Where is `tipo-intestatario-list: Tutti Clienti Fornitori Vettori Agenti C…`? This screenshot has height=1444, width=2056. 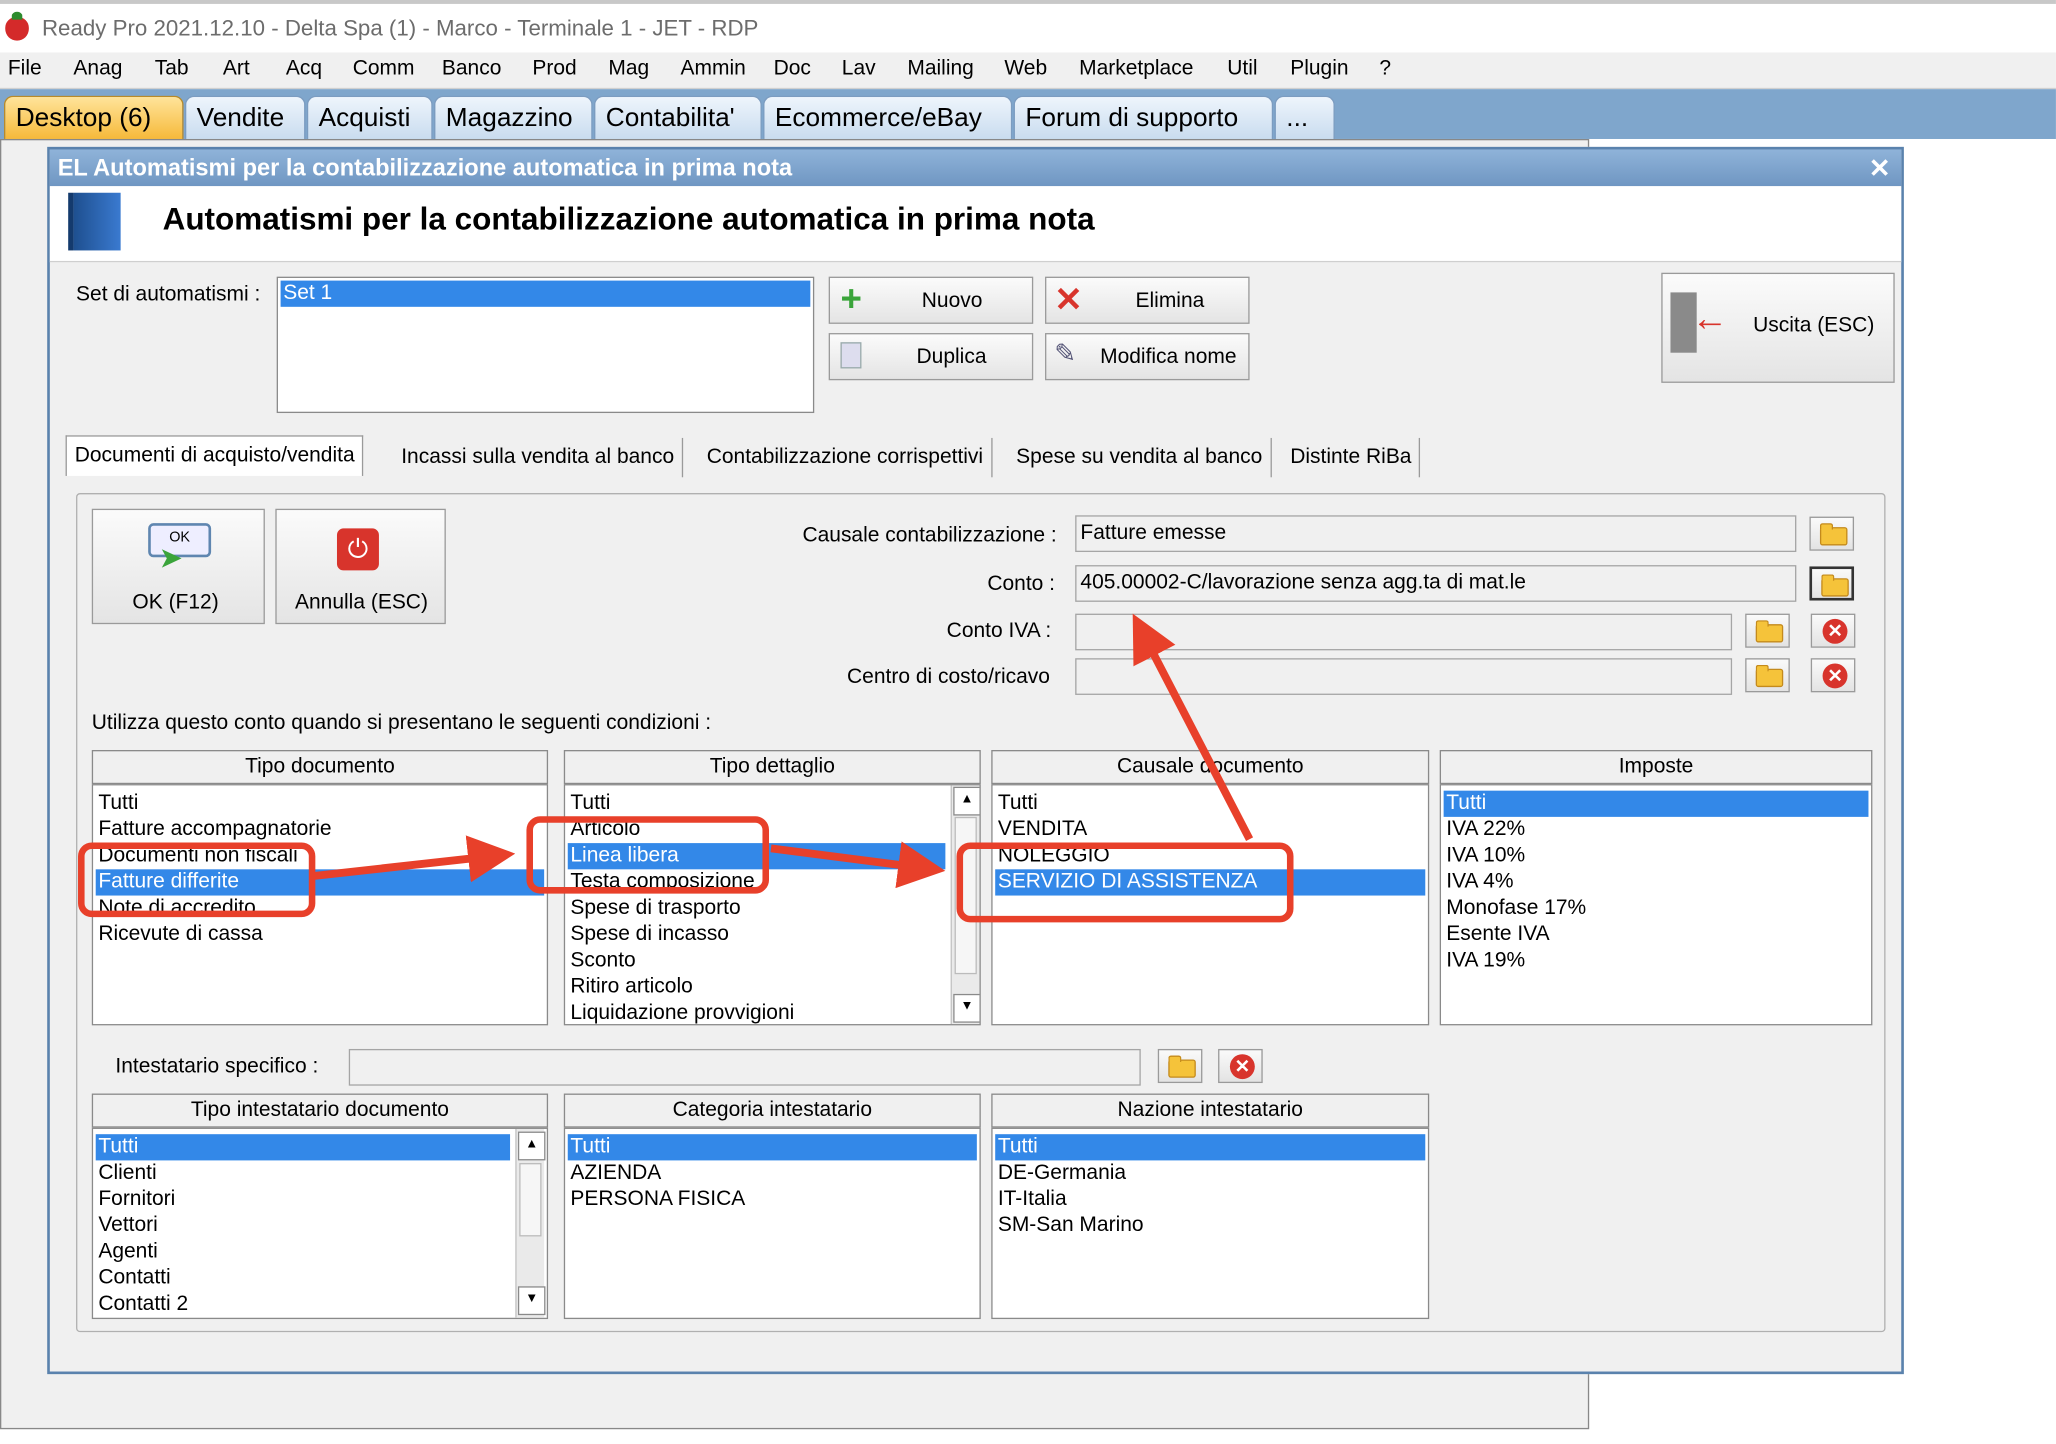
tipo-intestatario-list: Tutti Clienti Fornitori Vettori Agenti C… is located at coordinates (320, 1223).